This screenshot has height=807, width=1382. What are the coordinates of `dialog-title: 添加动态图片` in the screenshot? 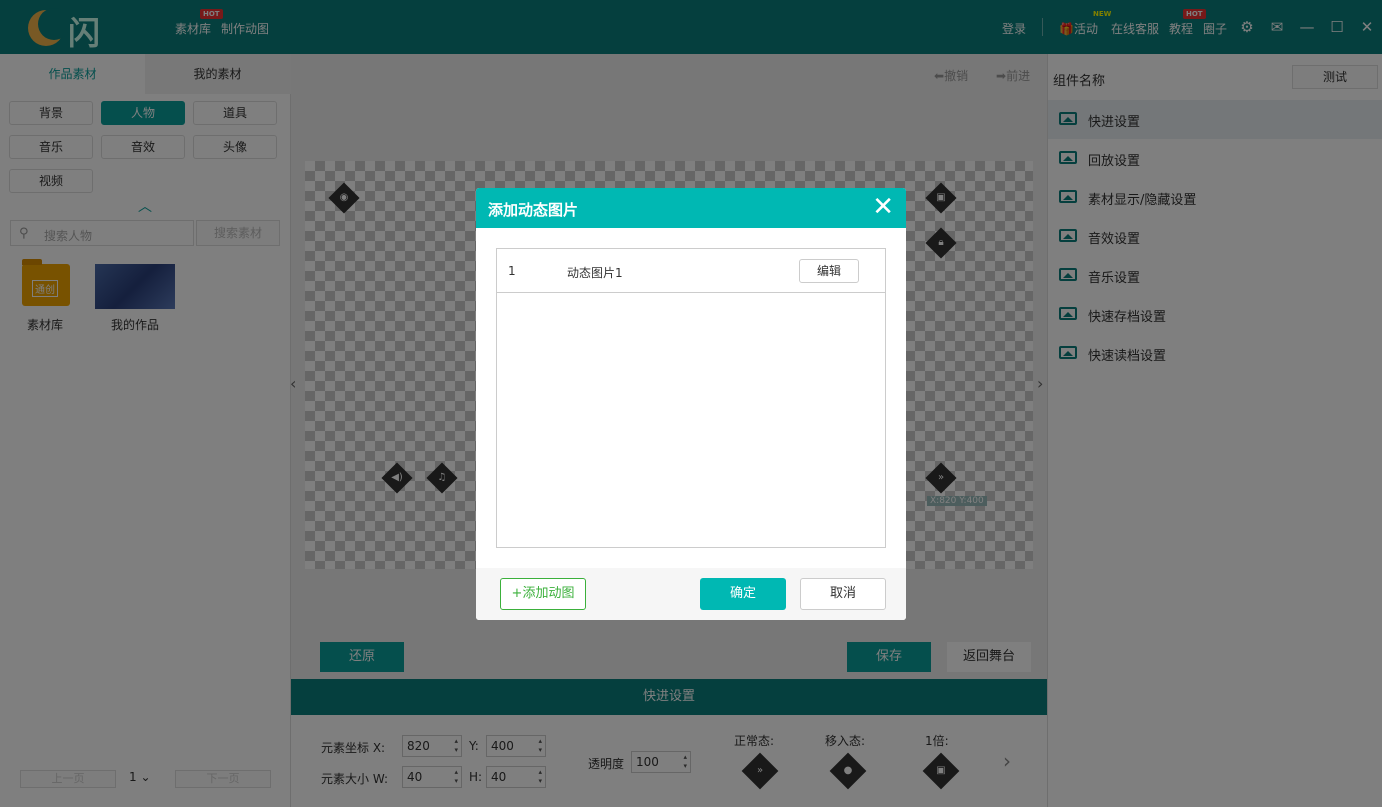 It's located at (533, 210).